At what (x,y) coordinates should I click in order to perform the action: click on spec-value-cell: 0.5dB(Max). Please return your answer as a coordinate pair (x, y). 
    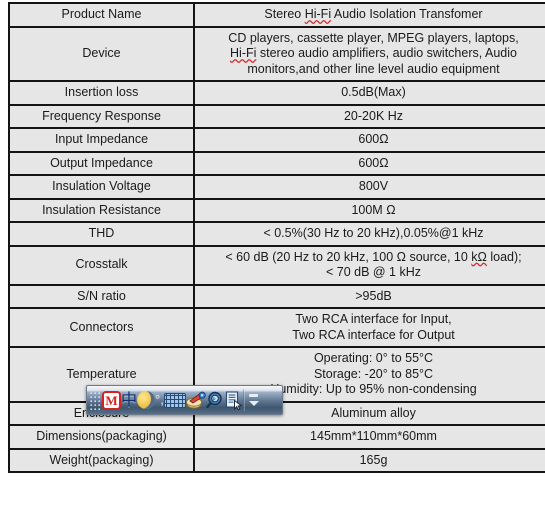
    Looking at the image, I should click on (369, 93).